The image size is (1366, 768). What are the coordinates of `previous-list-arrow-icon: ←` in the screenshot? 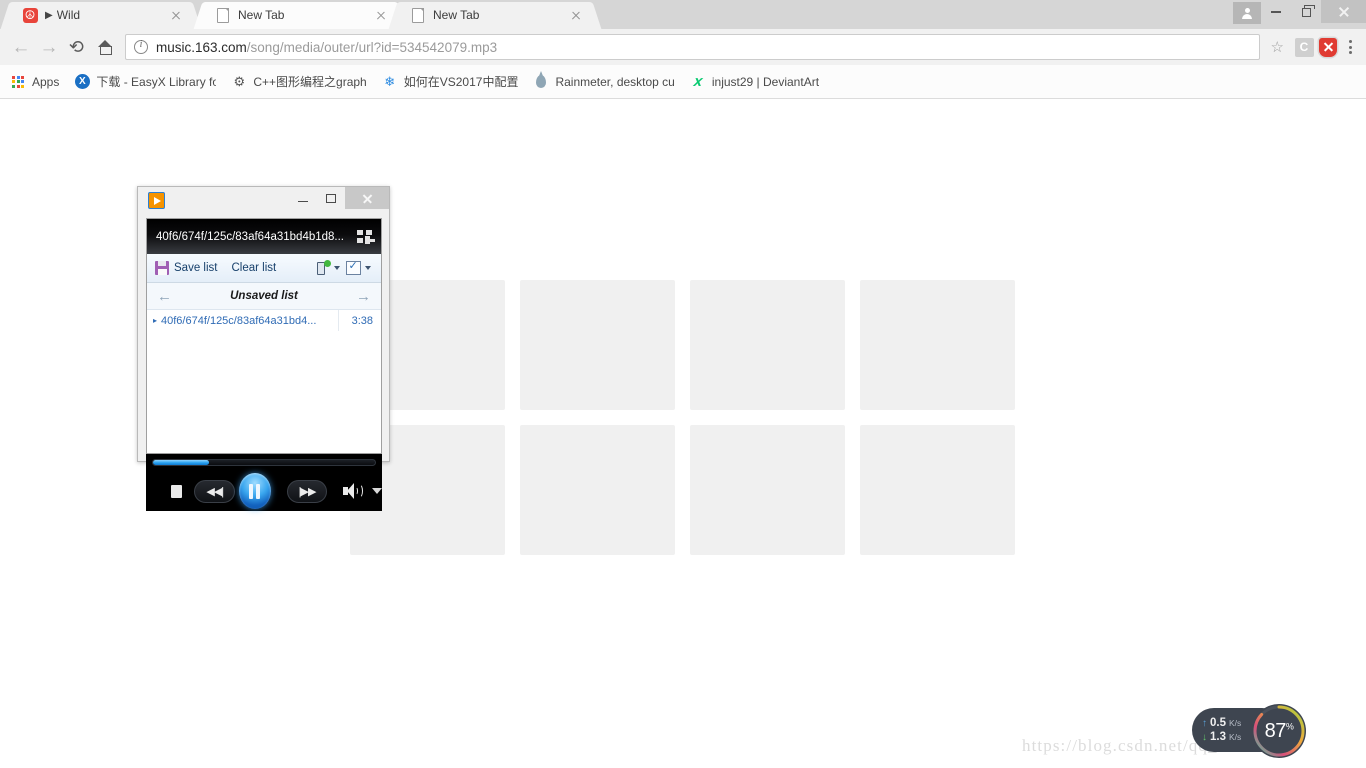 It's located at (164, 296).